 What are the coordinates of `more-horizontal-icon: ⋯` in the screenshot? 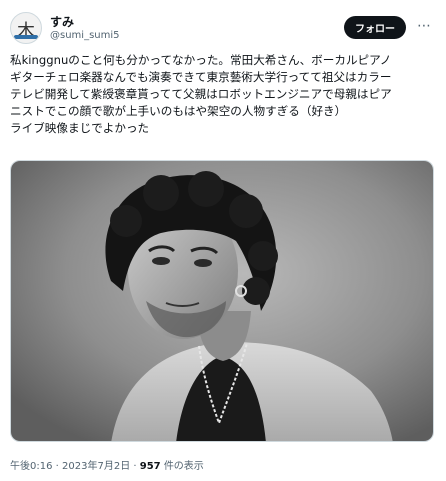 It's located at (424, 26).